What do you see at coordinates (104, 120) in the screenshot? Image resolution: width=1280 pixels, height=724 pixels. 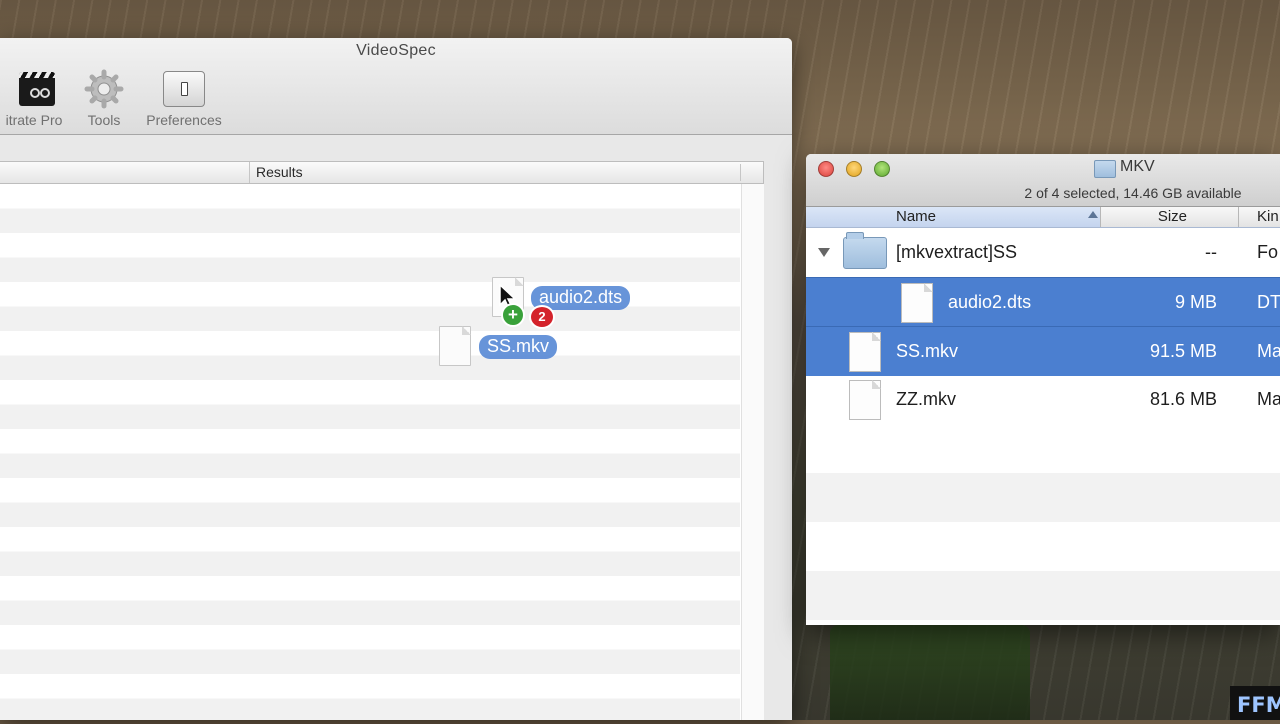 I see `toolbar-tools-label: Tools` at bounding box center [104, 120].